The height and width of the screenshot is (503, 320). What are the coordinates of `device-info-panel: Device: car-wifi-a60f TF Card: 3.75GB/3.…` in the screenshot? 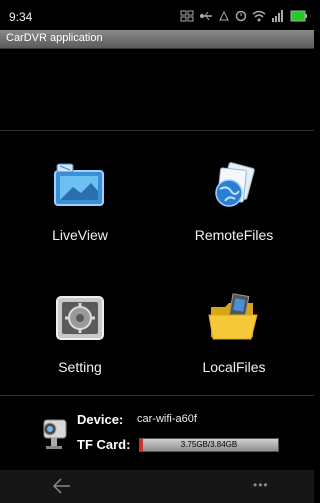 It's located at (157, 433).